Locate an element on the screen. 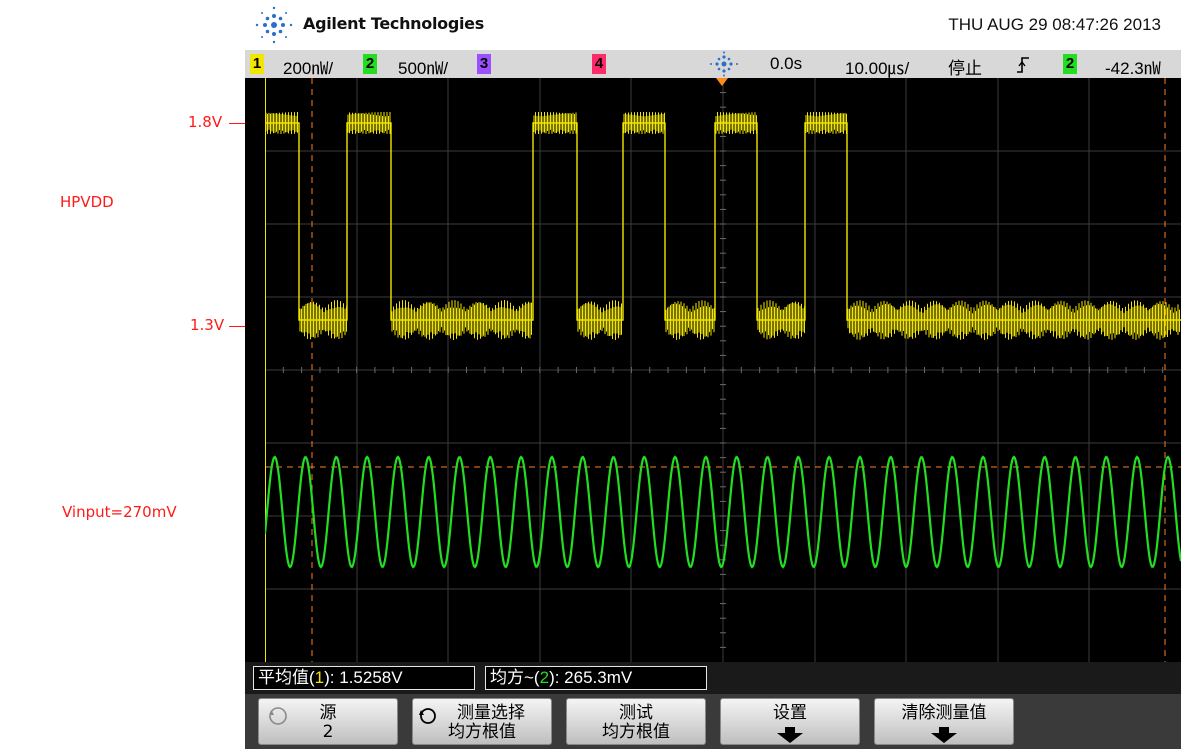 The height and width of the screenshot is (749, 1181). meas2-value: ): 265.3mV is located at coordinates (591, 677).